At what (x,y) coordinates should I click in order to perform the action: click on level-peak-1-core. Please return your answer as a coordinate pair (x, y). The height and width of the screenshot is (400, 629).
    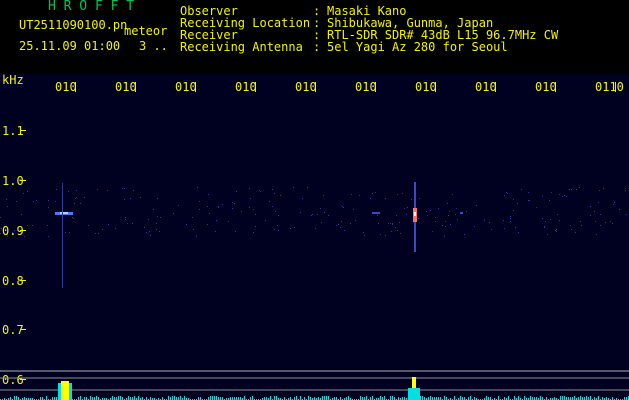
    Looking at the image, I should click on (65, 390).